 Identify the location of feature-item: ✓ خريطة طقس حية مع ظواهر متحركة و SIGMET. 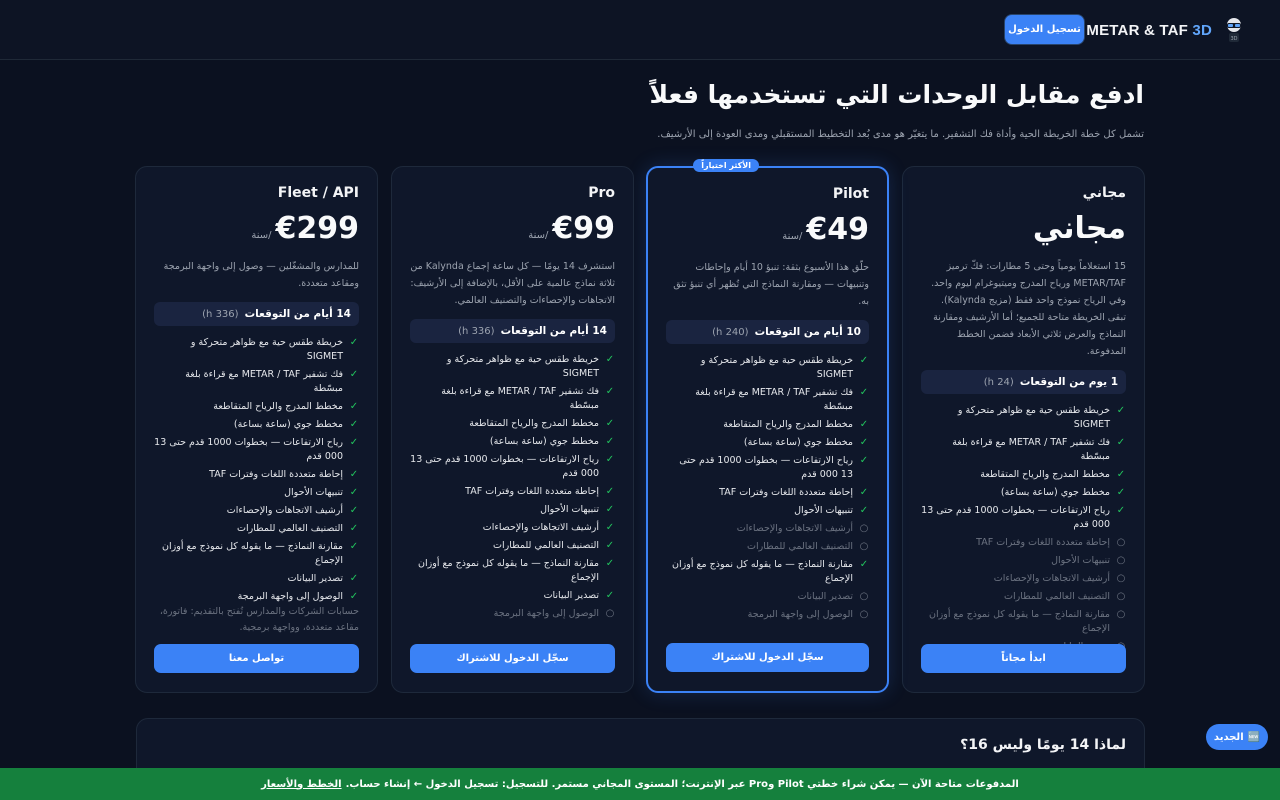
(256, 350).